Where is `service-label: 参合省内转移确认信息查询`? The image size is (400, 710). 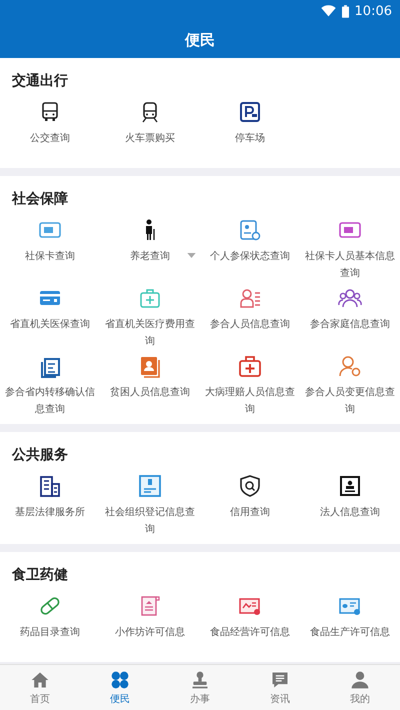
service-label: 参合省内转移确认信息查询 is located at coordinates (50, 401).